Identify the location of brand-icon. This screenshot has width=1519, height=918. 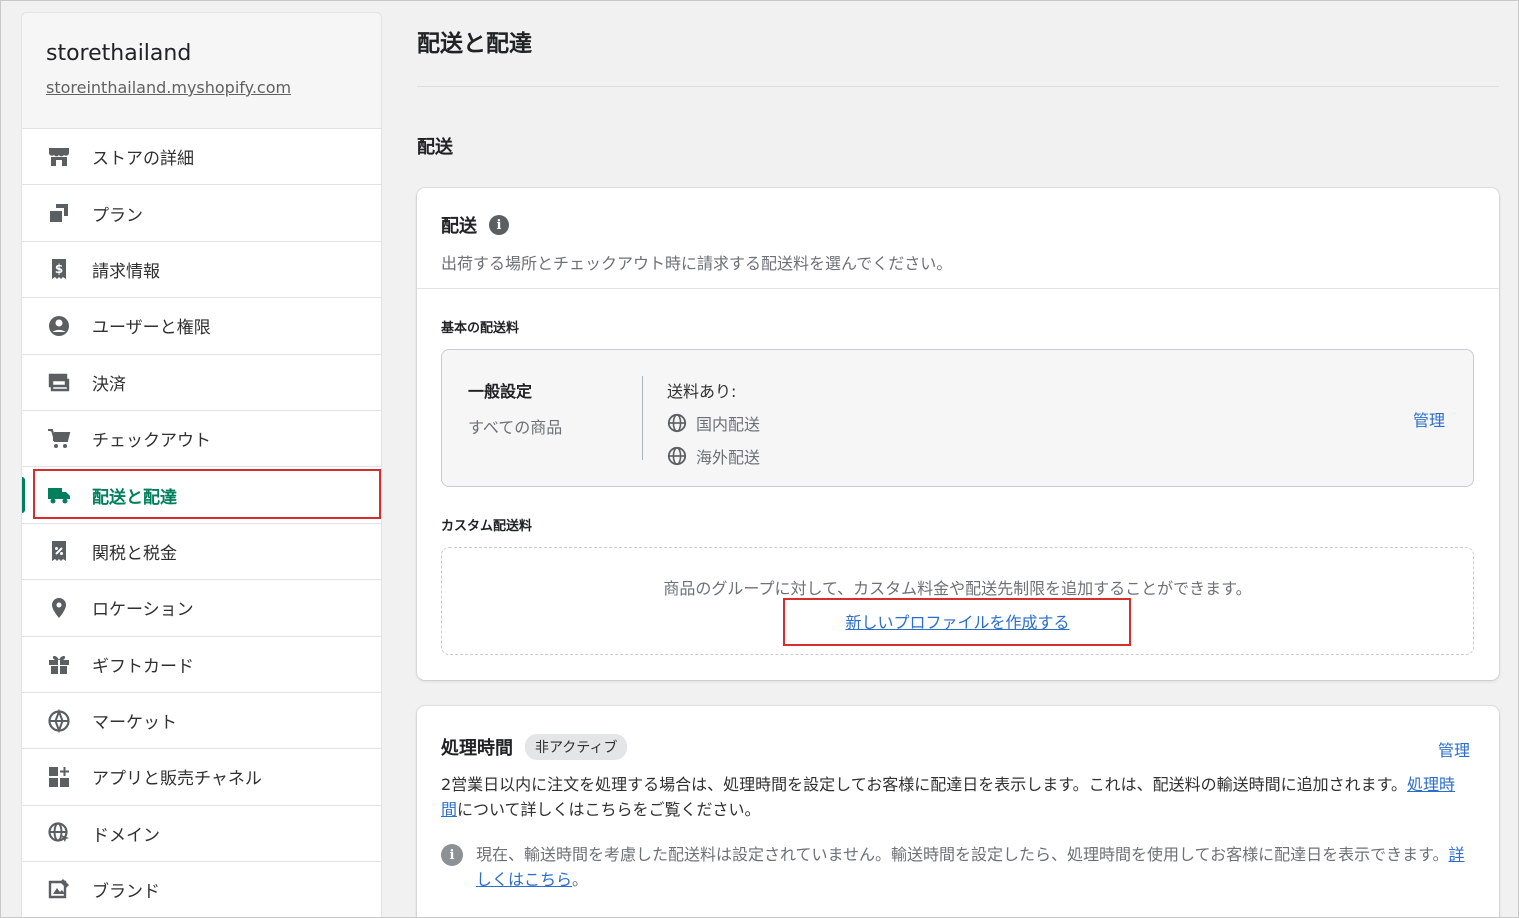
(59, 890).